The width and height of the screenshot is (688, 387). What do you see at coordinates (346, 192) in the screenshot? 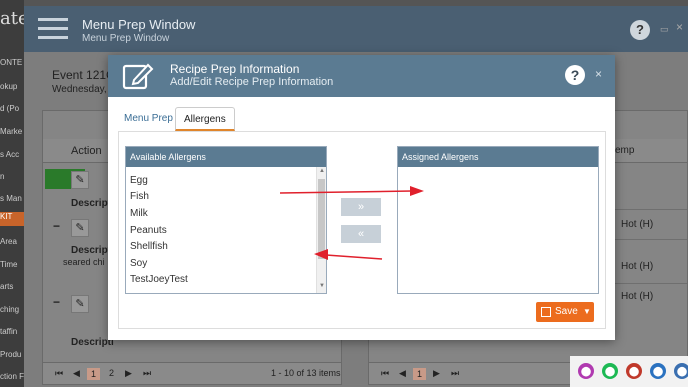
I see `arrow-right-line` at bounding box center [346, 192].